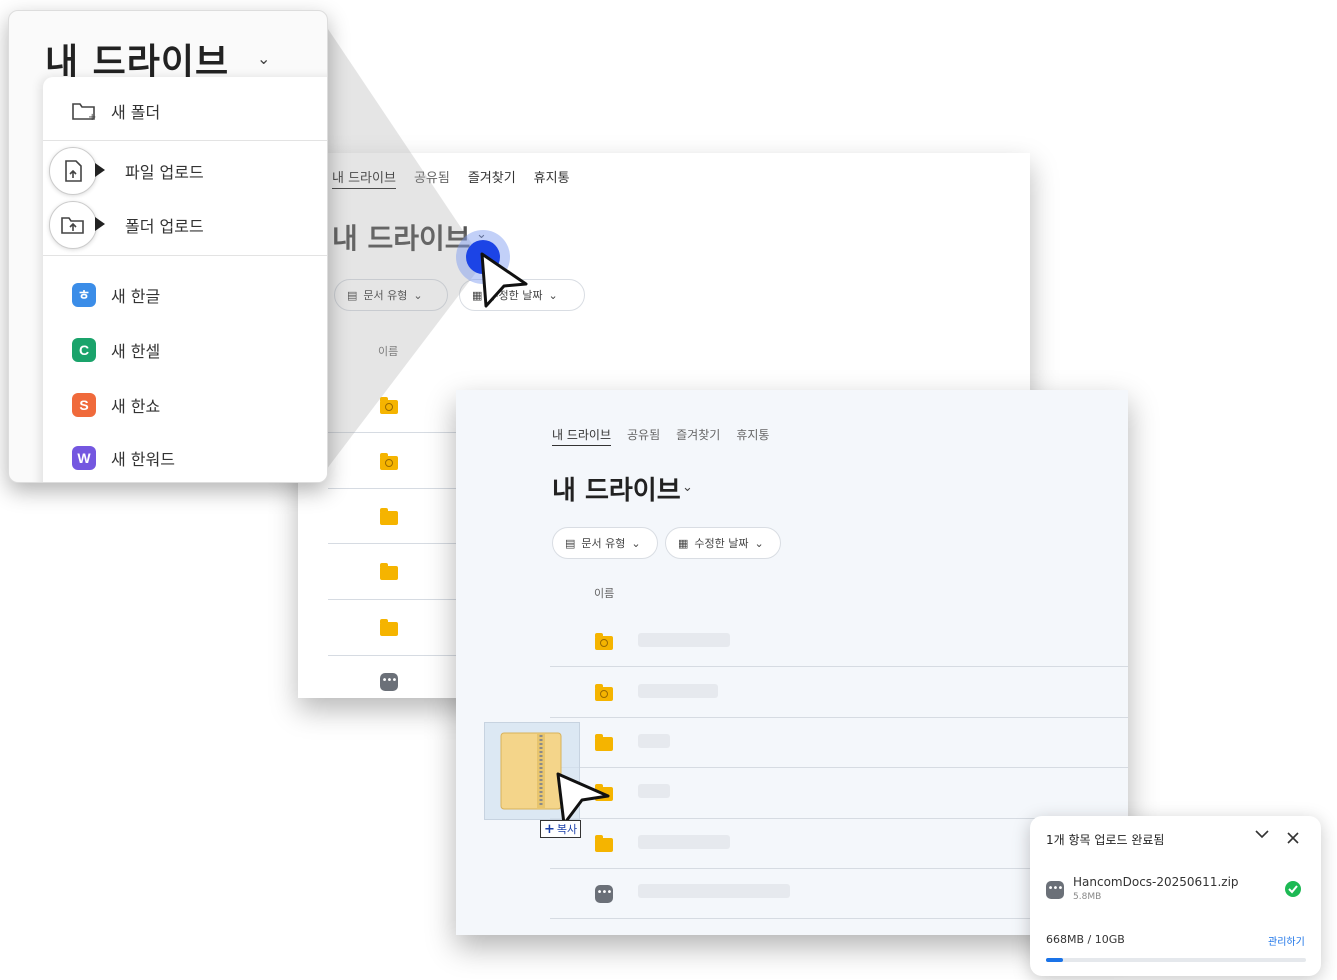 Image resolution: width=1337 pixels, height=980 pixels. Describe the element at coordinates (84, 111) in the screenshot. I see `folder-plus-icon: +` at that location.